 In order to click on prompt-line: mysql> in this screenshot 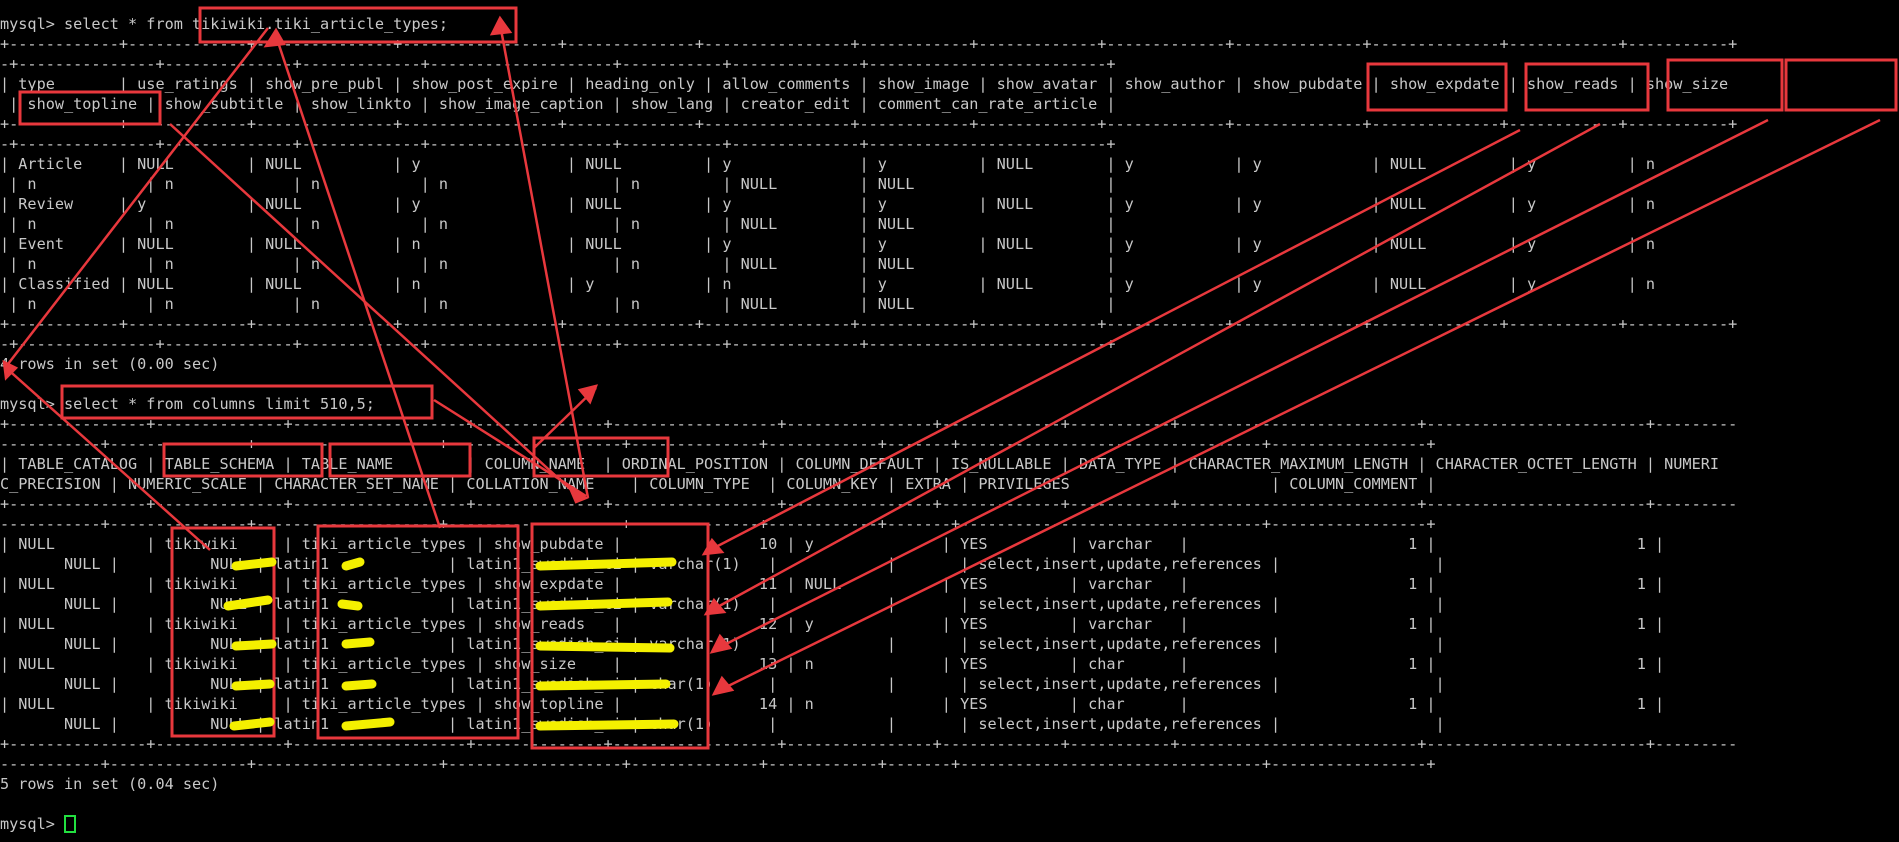, I will do `click(949, 824)`.